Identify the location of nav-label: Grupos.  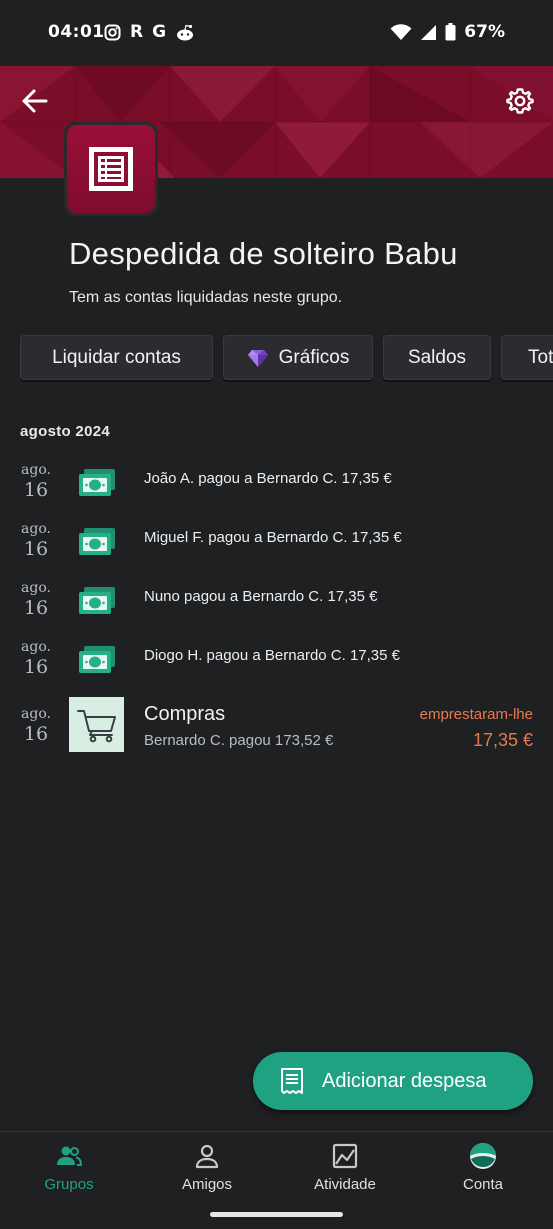
(69, 1184).